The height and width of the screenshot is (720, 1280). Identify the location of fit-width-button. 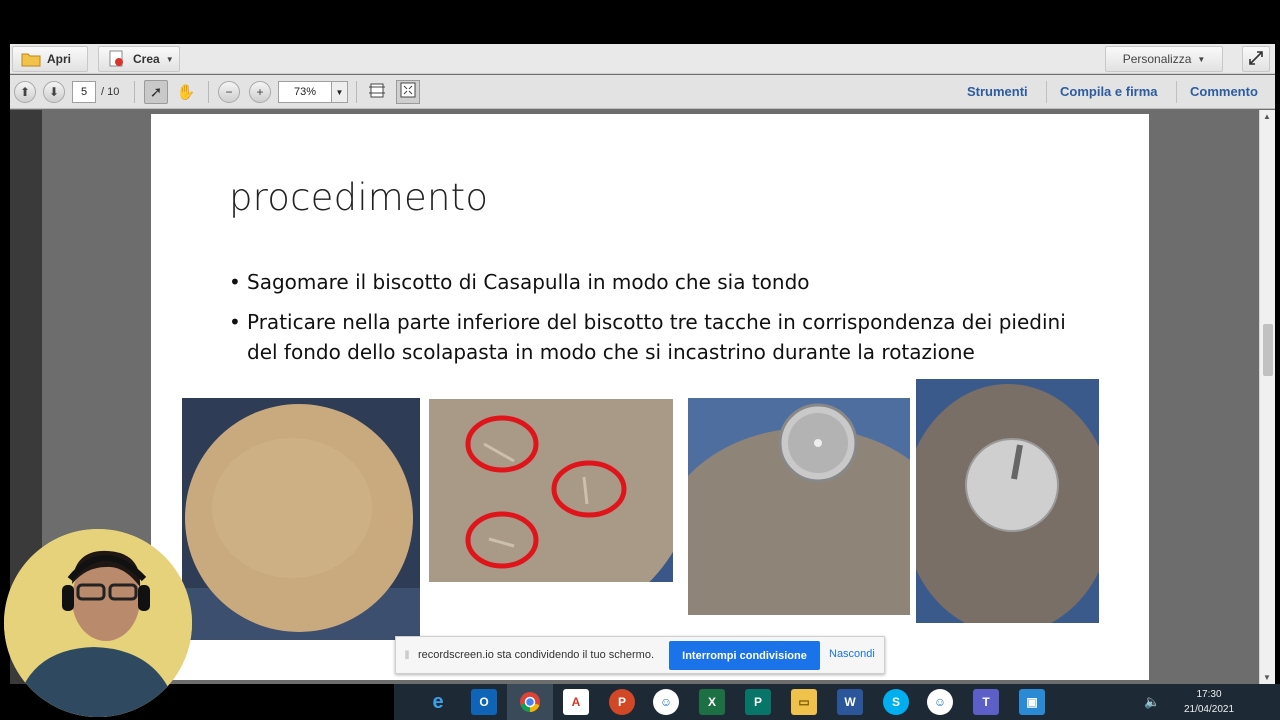
(377, 92).